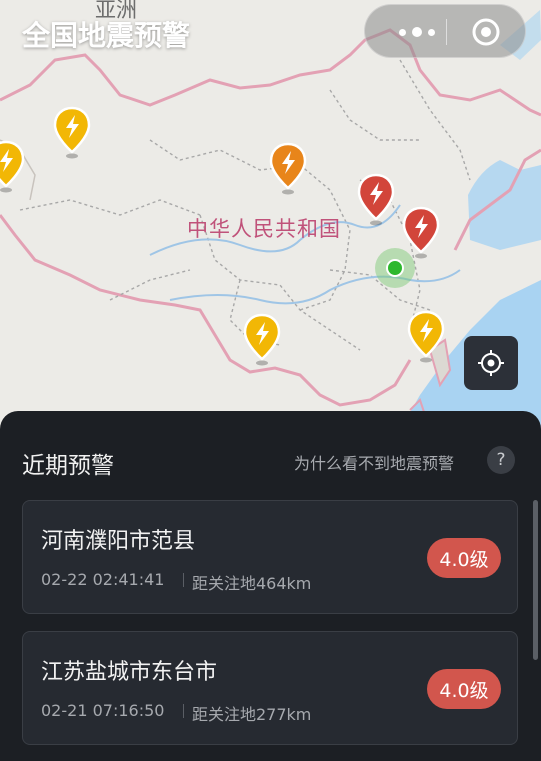  I want to click on alert-card: 江苏盐城市东台市 02-21 07:16:50 距关注地277km 4.0级, so click(270, 688).